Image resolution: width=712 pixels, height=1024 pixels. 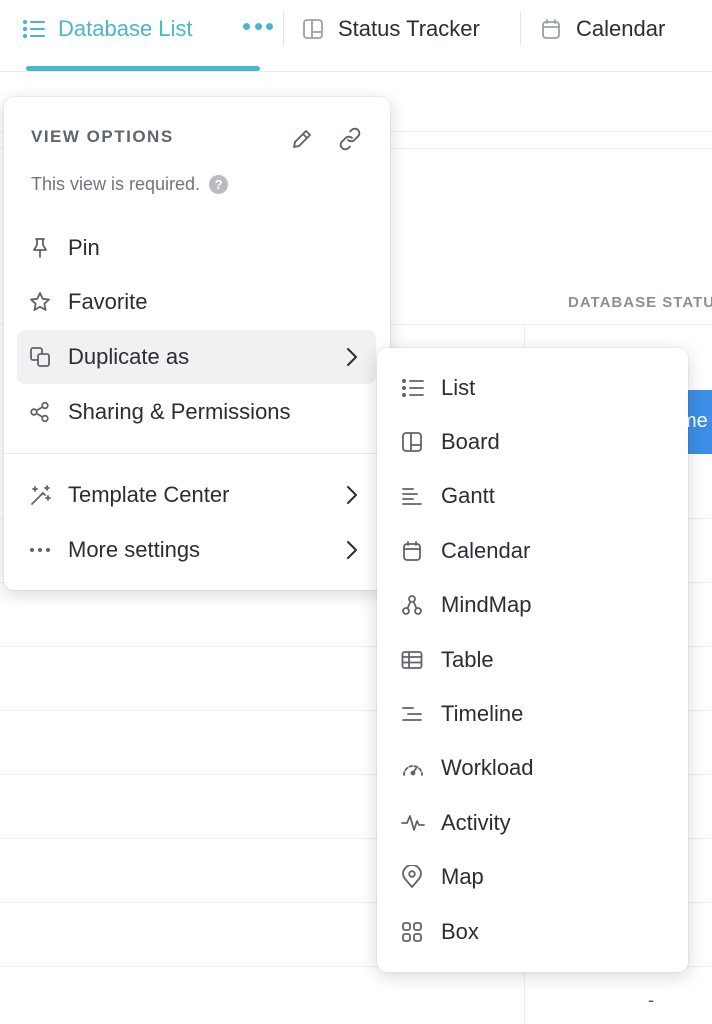 I want to click on submenu-item-activity: Activity, so click(x=532, y=823).